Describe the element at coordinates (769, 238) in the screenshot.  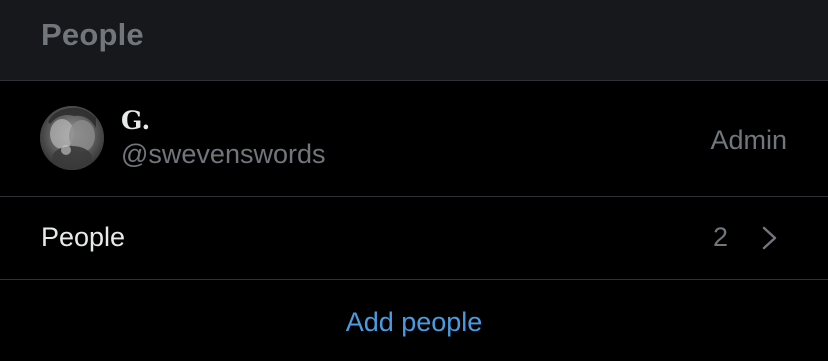
I see `chevron-right-icon` at that location.